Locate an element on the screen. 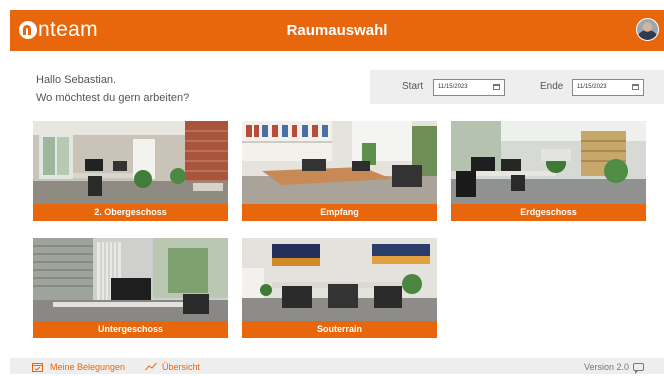  date-range-bar: Start 11/15/2023 Ende 11/15/2023 is located at coordinates (517, 87).